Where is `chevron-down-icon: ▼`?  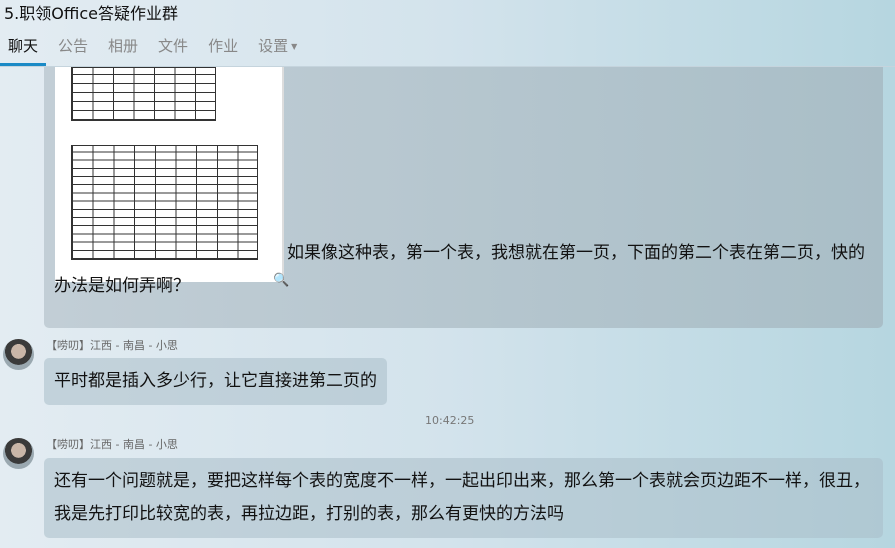
chevron-down-icon: ▼ is located at coordinates (294, 46).